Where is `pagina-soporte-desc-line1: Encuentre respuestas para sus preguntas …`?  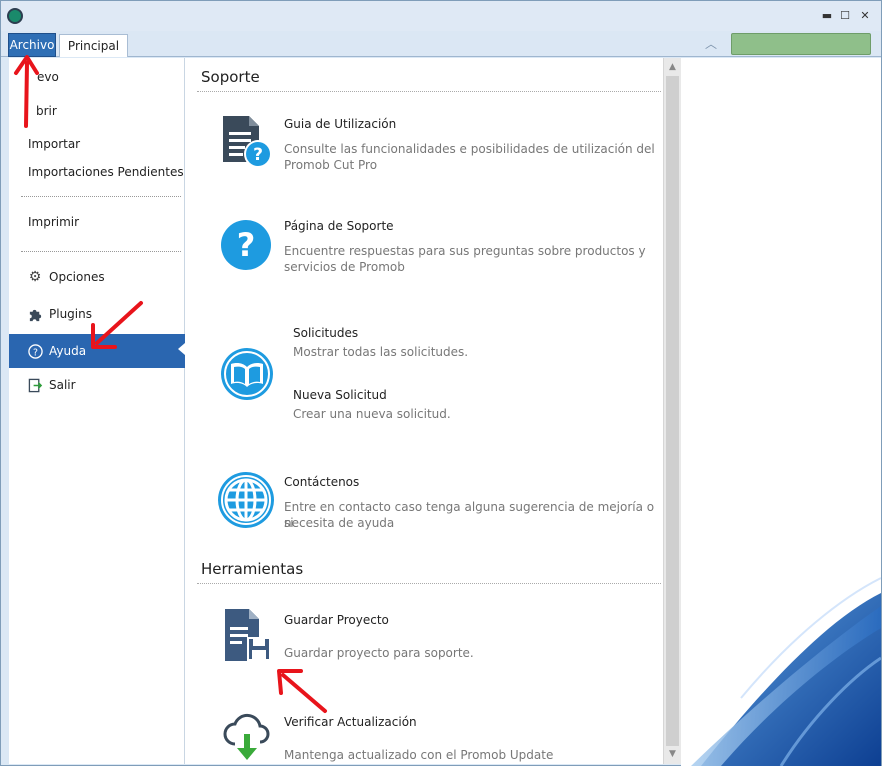 pagina-soporte-desc-line1: Encuentre respuestas para sus preguntas … is located at coordinates (465, 251).